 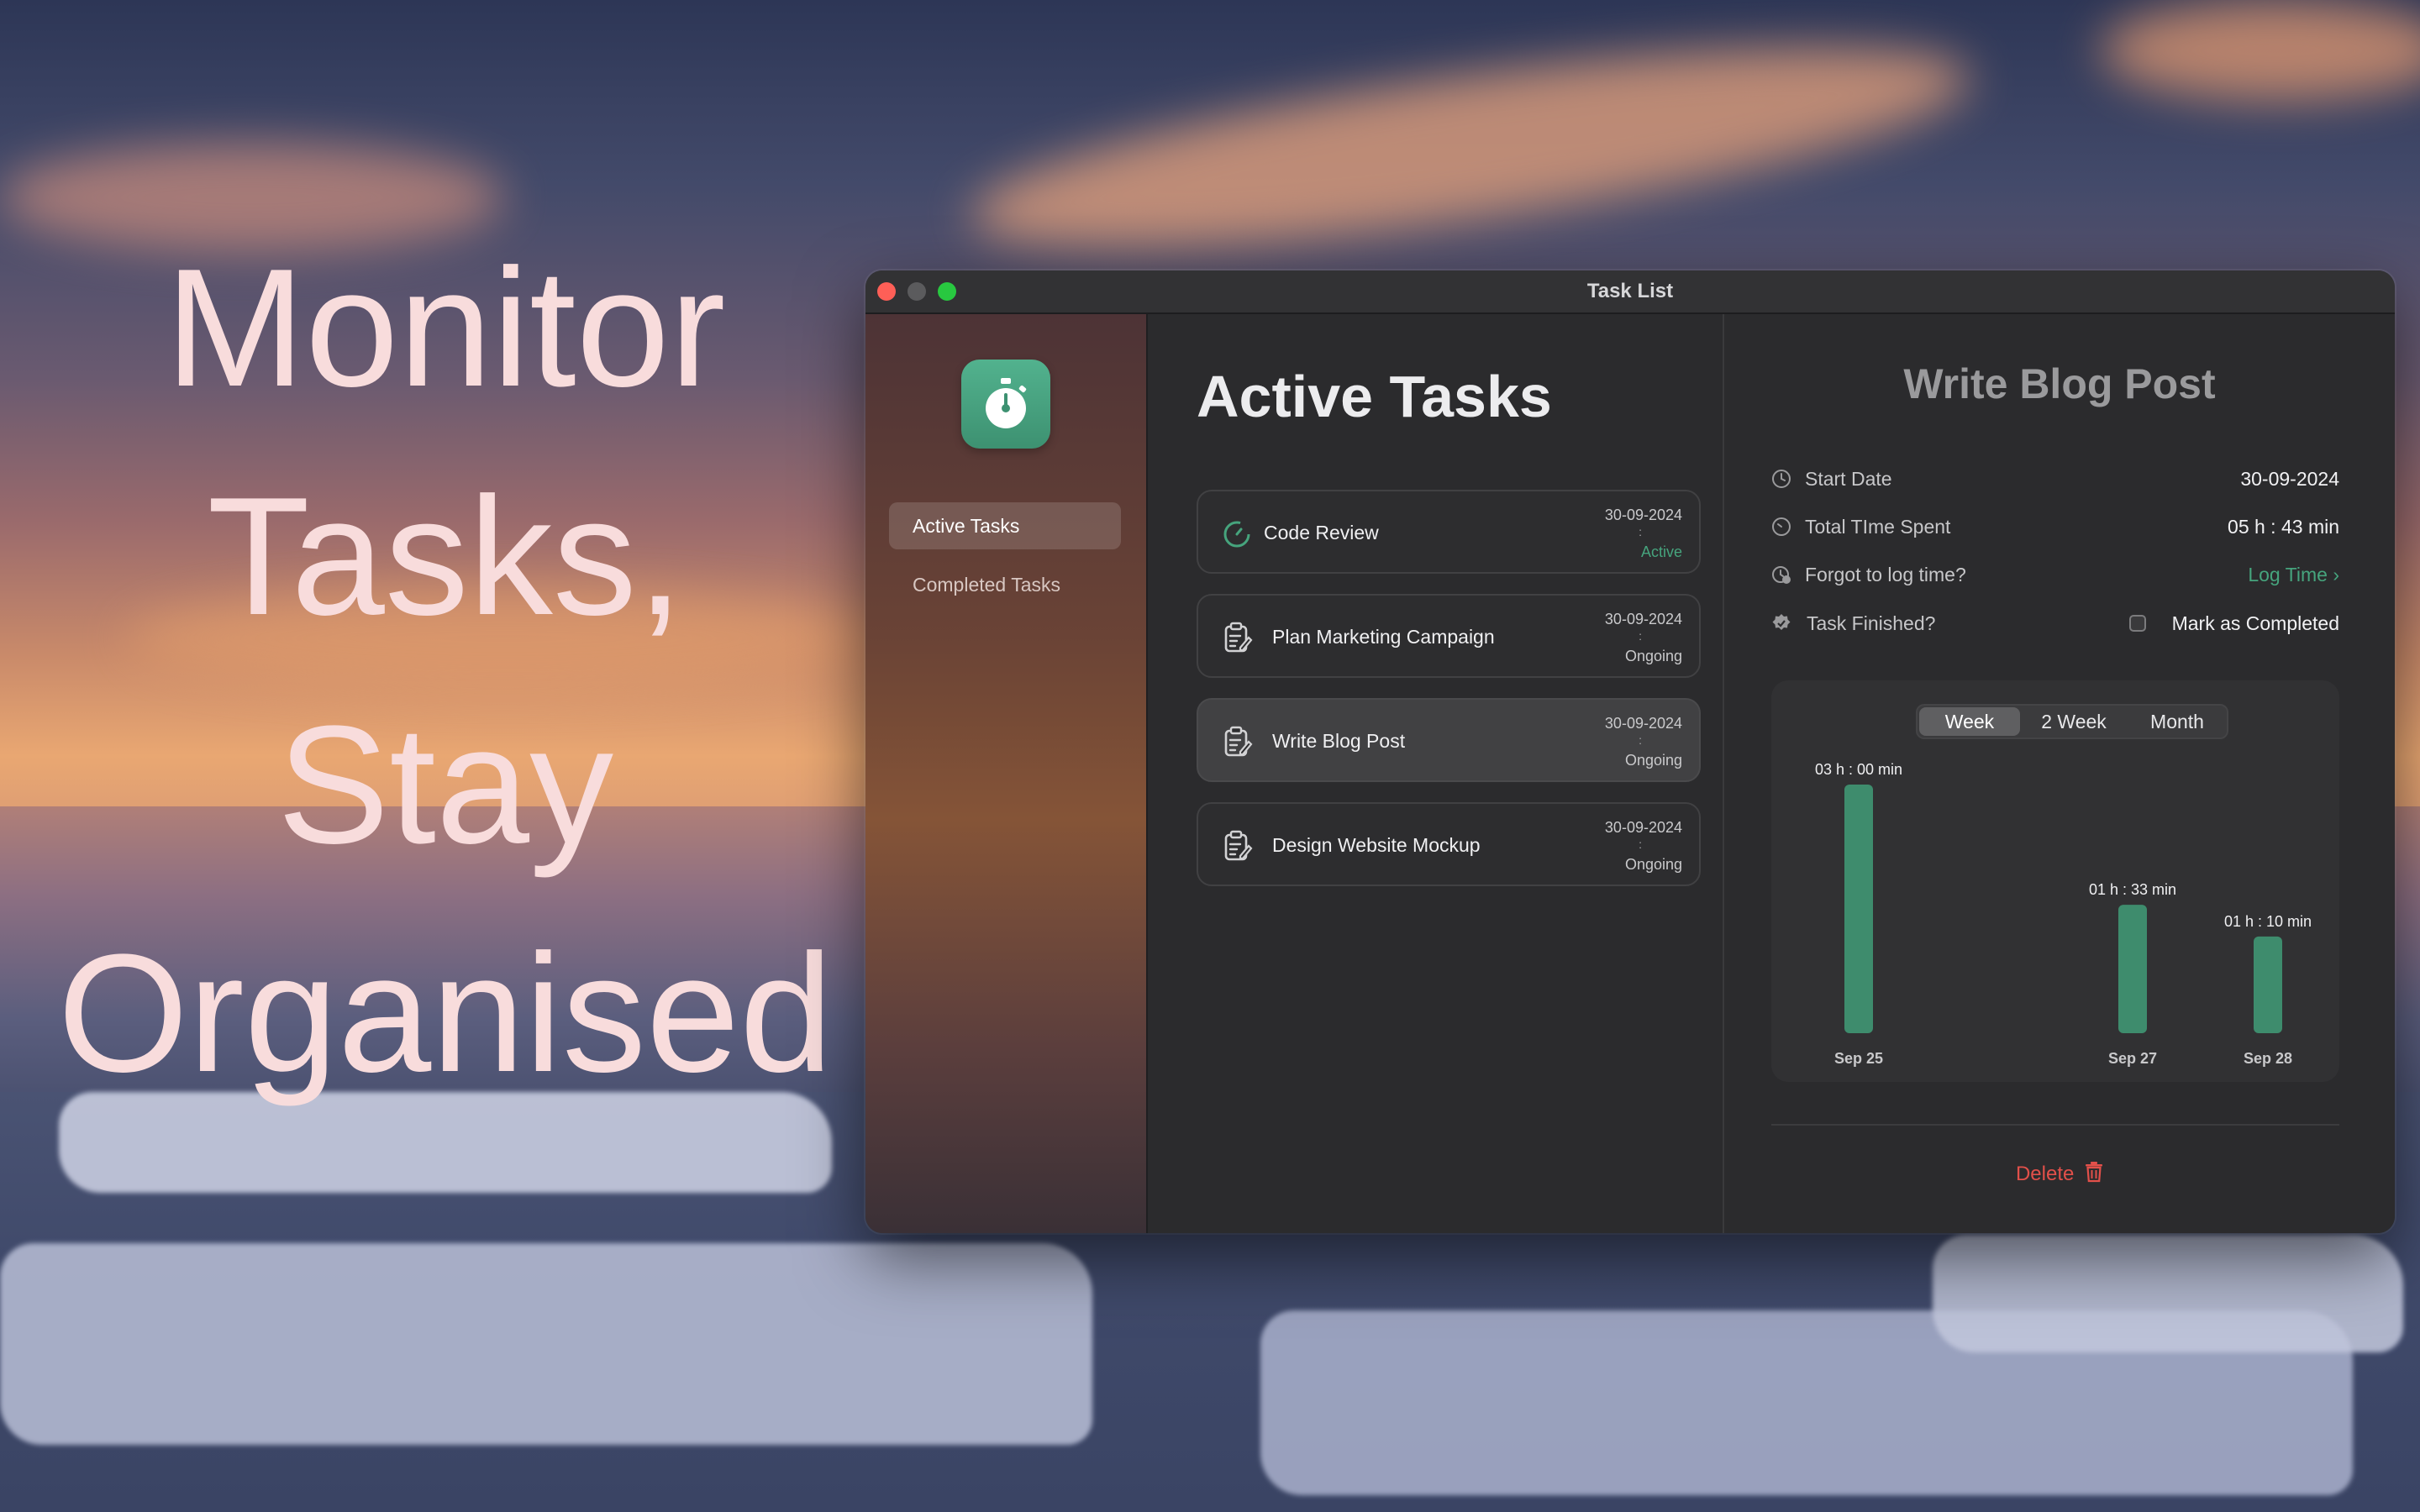 What do you see at coordinates (2055, 526) in the screenshot?
I see `total-time-row: Total TIme Spent 05 h : 43 min` at bounding box center [2055, 526].